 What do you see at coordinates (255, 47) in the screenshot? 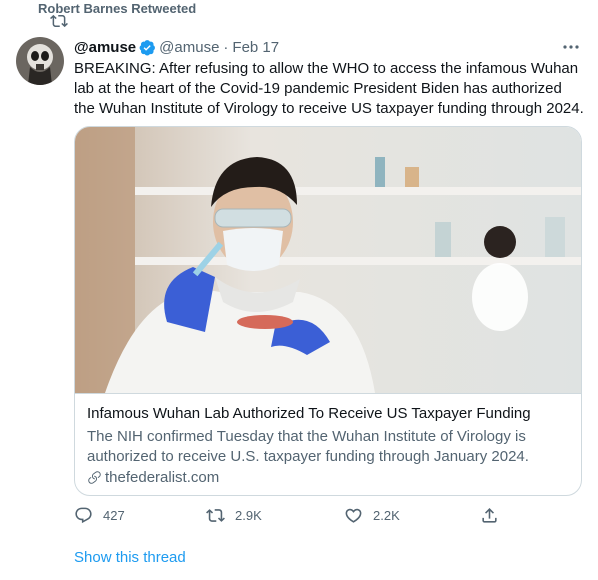
I see `tweet-date: Feb 17` at bounding box center [255, 47].